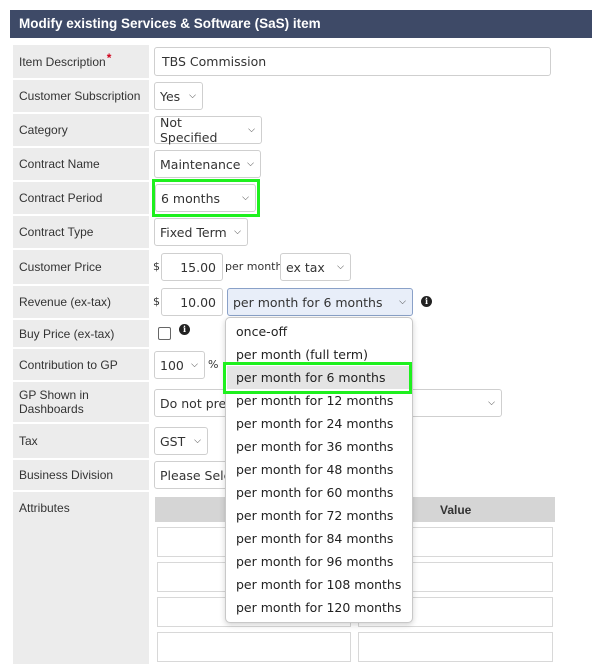 The image size is (592, 664). I want to click on dropdown-option: per month for 120 months, so click(319, 607).